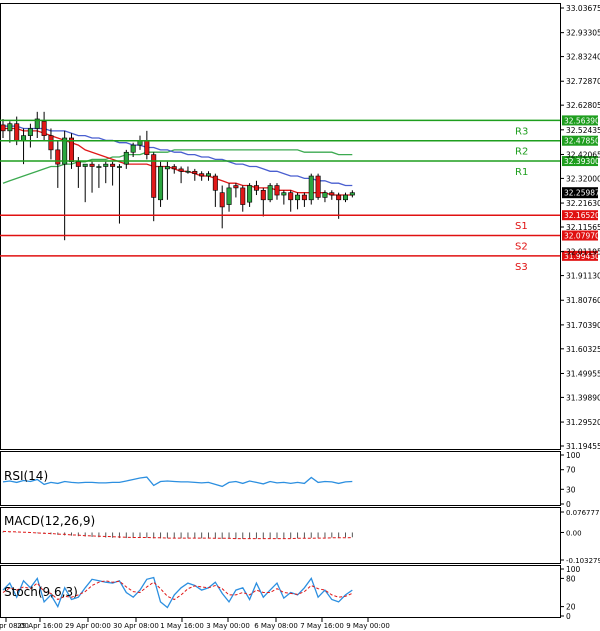  Describe the element at coordinates (276, 626) in the screenshot. I see `x-tick-label: 6 May 08:00` at that location.